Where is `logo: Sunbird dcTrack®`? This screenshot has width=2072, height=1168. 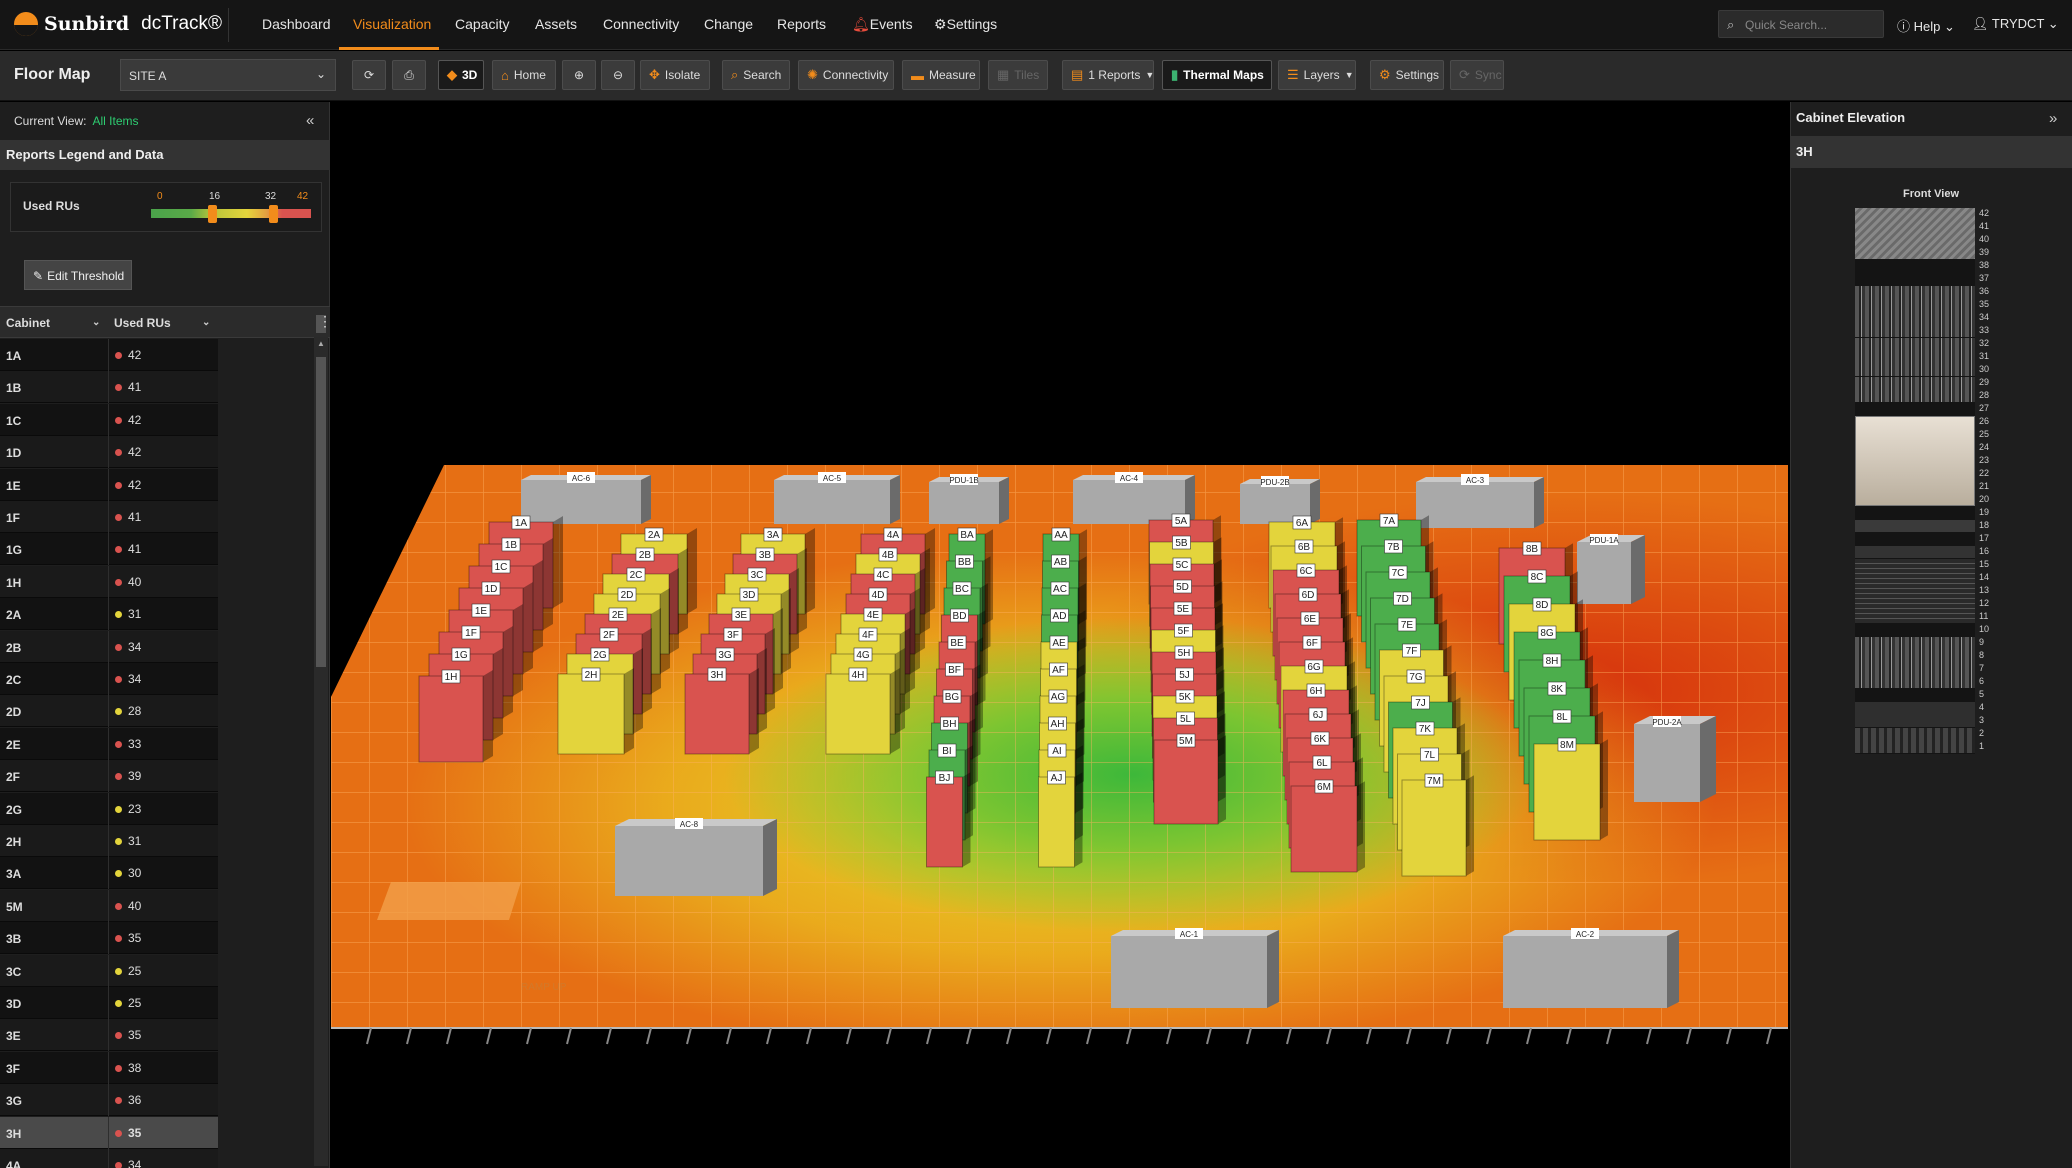 logo: Sunbird dcTrack® is located at coordinates (118, 24).